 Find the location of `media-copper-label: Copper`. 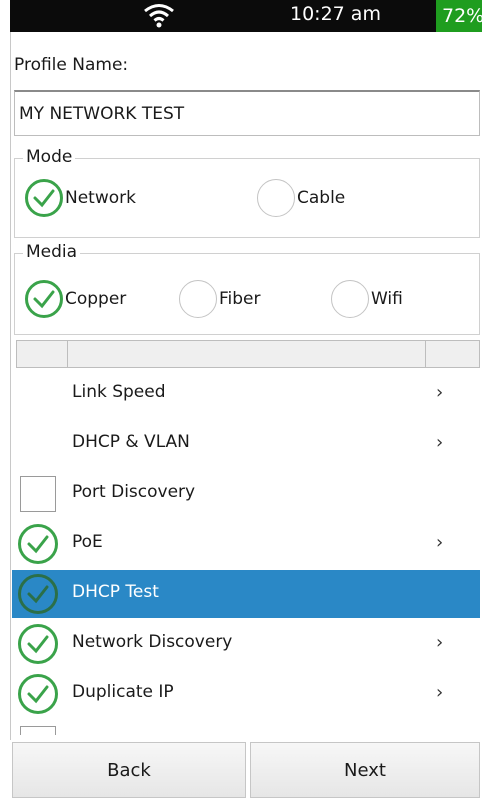

media-copper-label: Copper is located at coordinates (96, 299).